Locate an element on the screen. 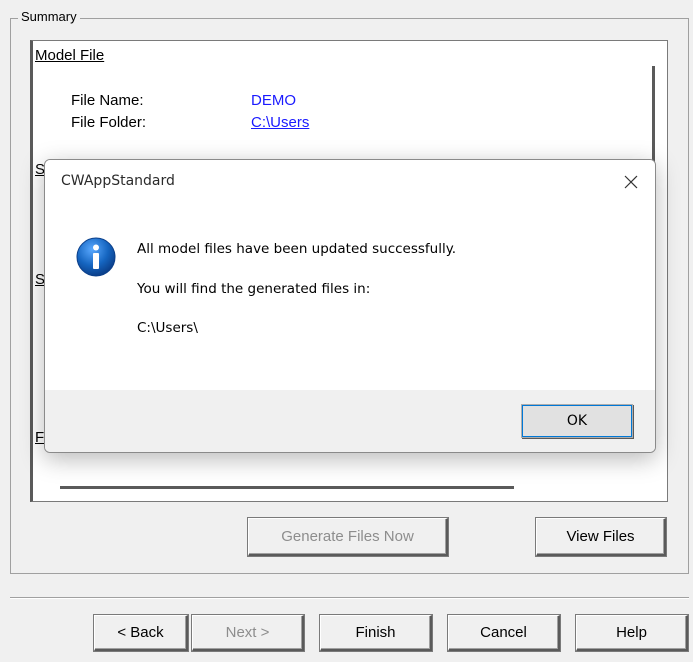  cancel-button: Cancel is located at coordinates (504, 633).